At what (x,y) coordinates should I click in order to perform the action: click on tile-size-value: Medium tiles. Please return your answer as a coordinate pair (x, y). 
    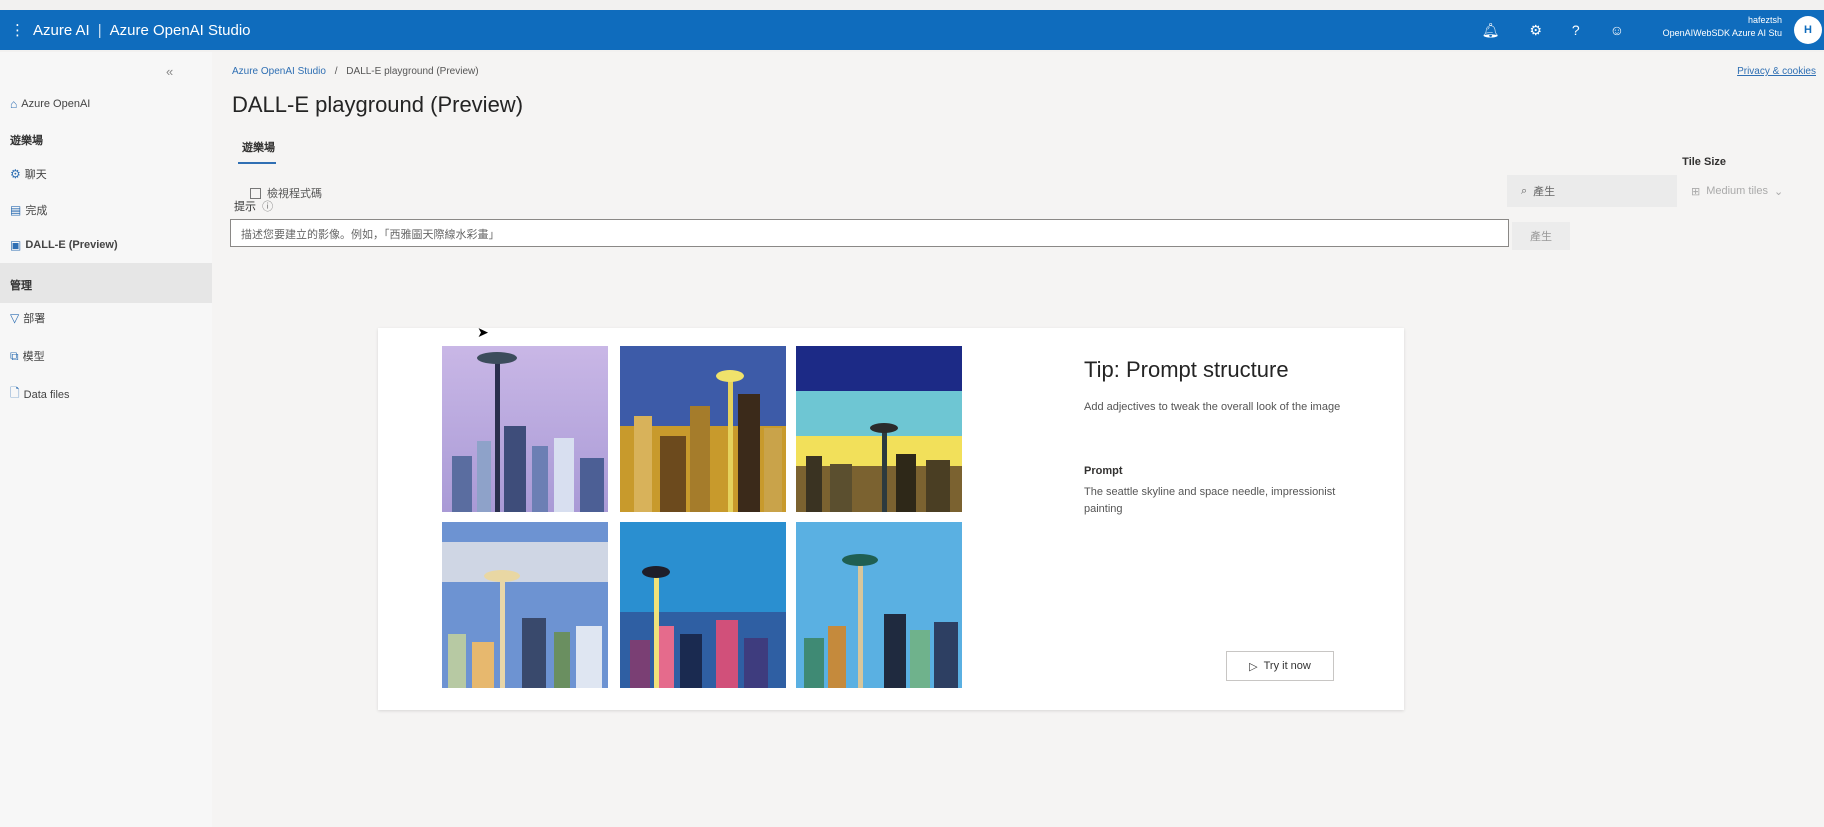
    Looking at the image, I should click on (1737, 191).